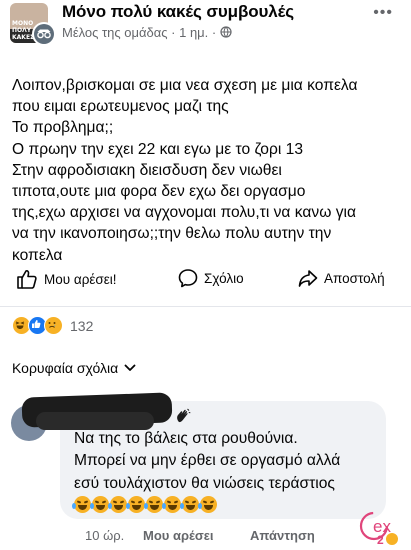  What do you see at coordinates (130, 367) in the screenshot?
I see `chevron-down-icon` at bounding box center [130, 367].